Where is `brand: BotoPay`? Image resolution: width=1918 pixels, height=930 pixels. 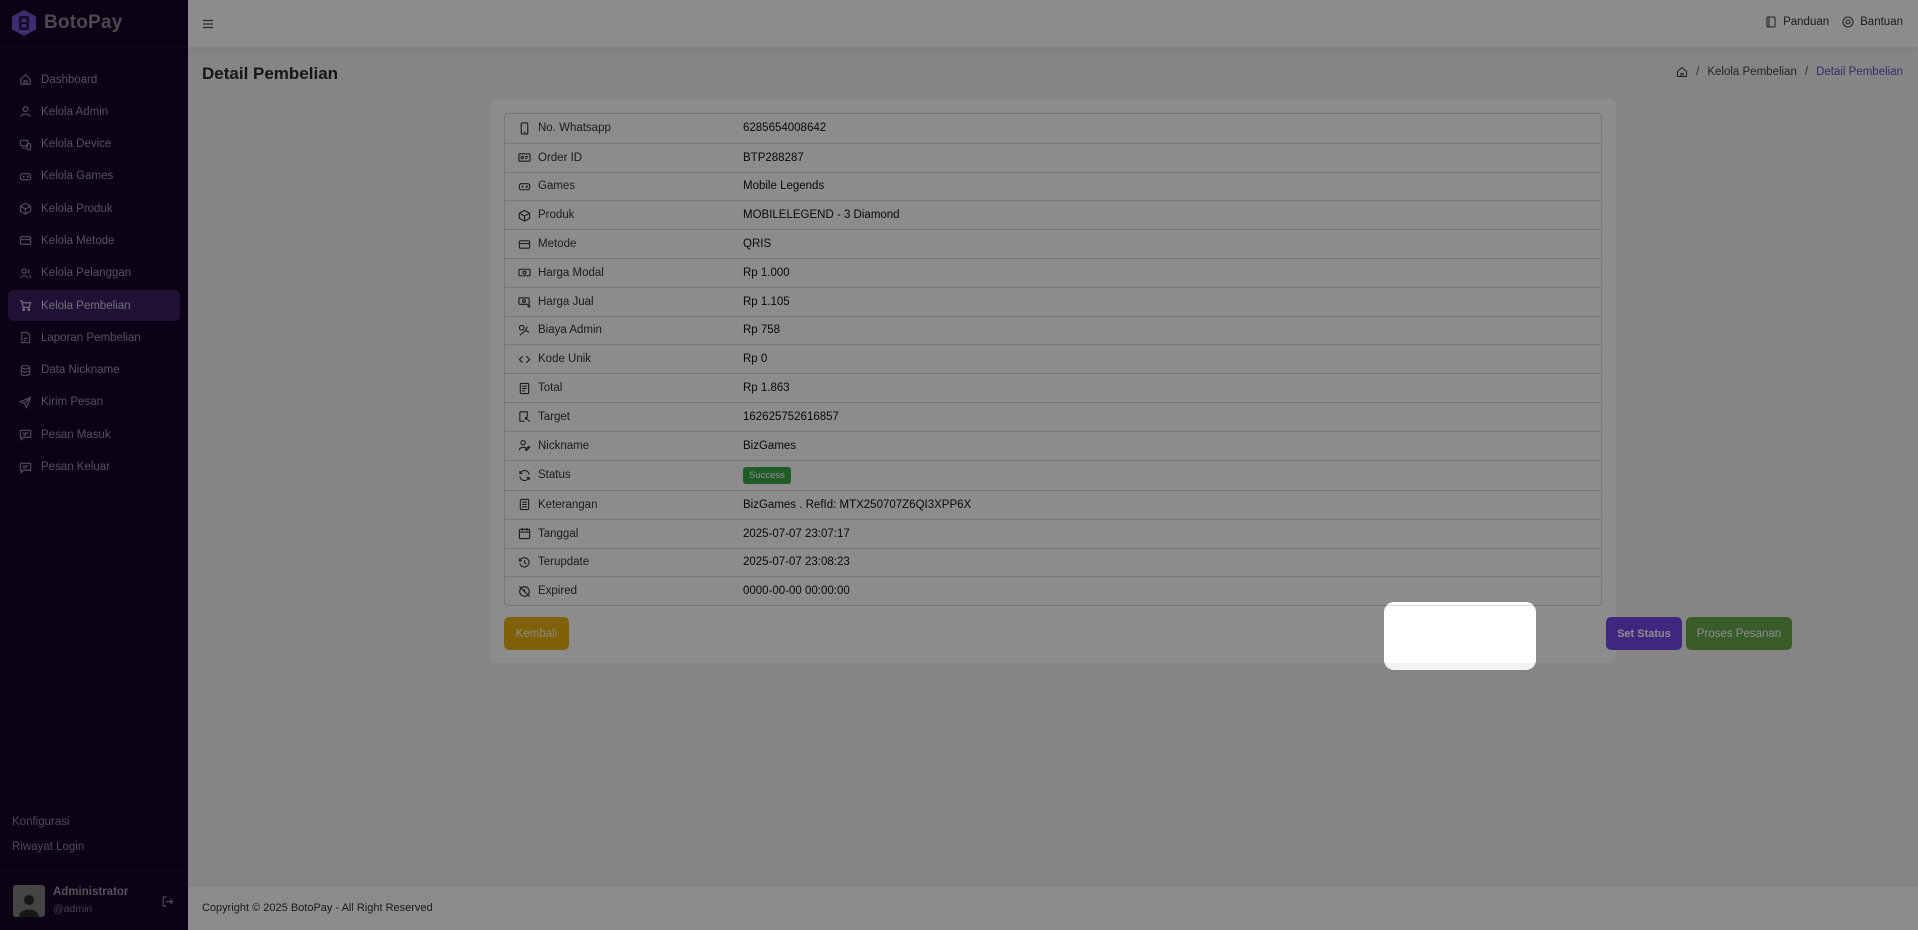
brand: BotoPay is located at coordinates (94, 23).